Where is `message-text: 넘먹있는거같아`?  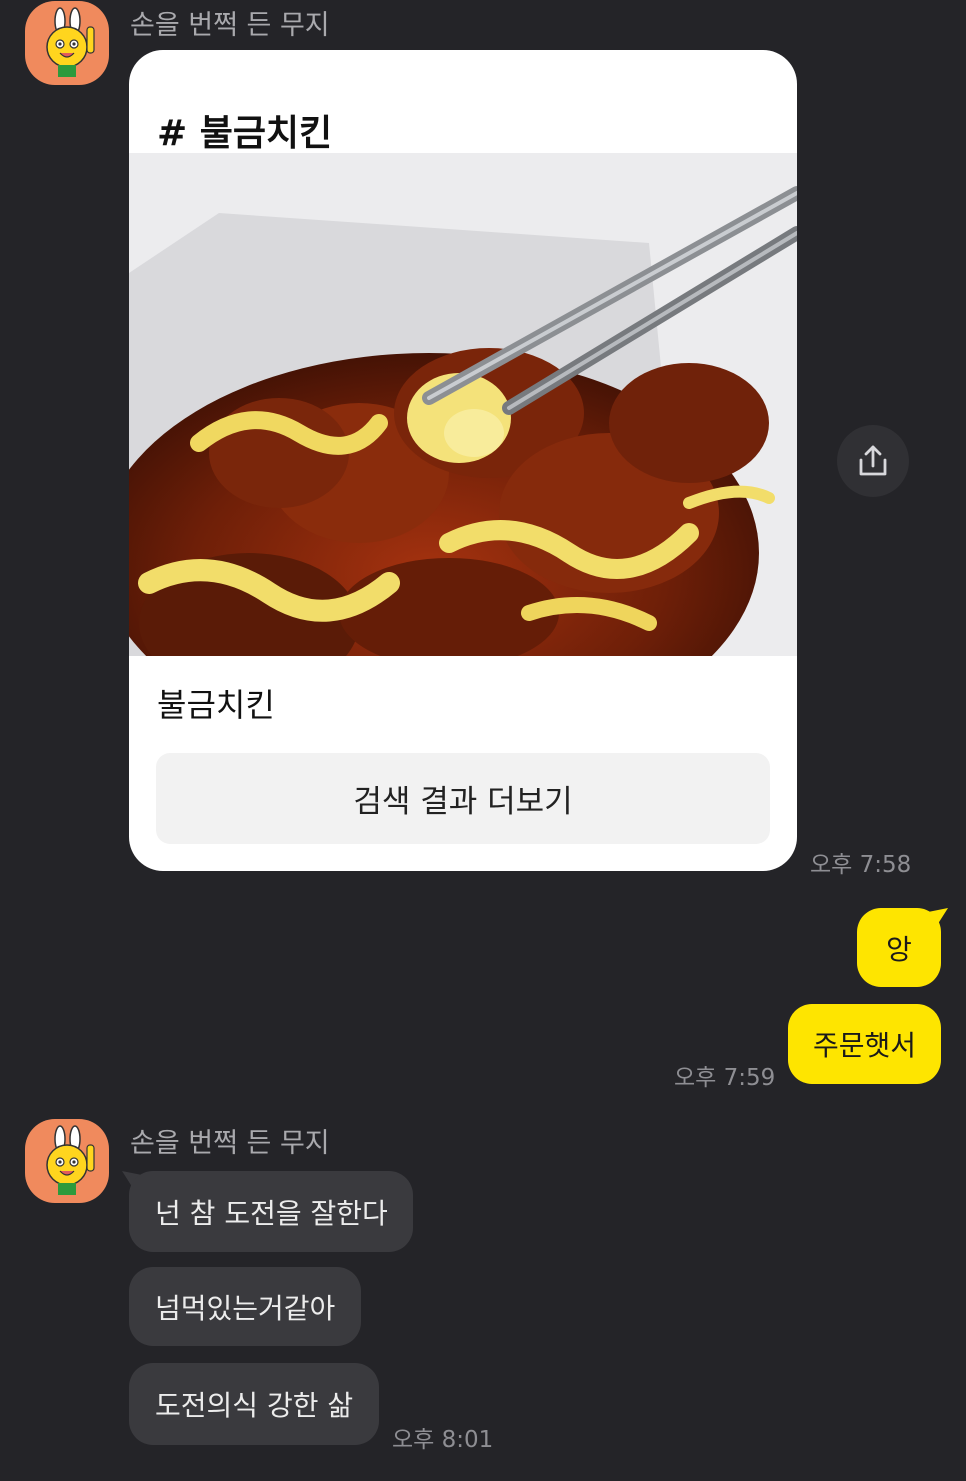
message-text: 넘먹있는거같아 is located at coordinates (245, 1308).